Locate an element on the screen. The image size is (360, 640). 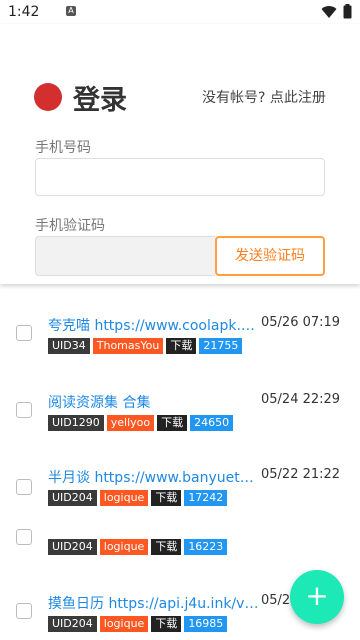
wifi-icon is located at coordinates (329, 11).